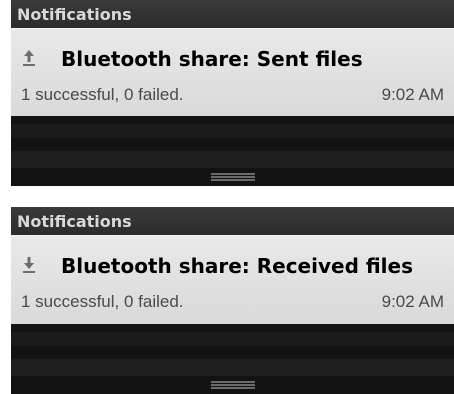 Image resolution: width=454 pixels, height=394 pixels. Describe the element at coordinates (237, 266) in the screenshot. I see `notification-title: Bluetooth share: Received files` at that location.